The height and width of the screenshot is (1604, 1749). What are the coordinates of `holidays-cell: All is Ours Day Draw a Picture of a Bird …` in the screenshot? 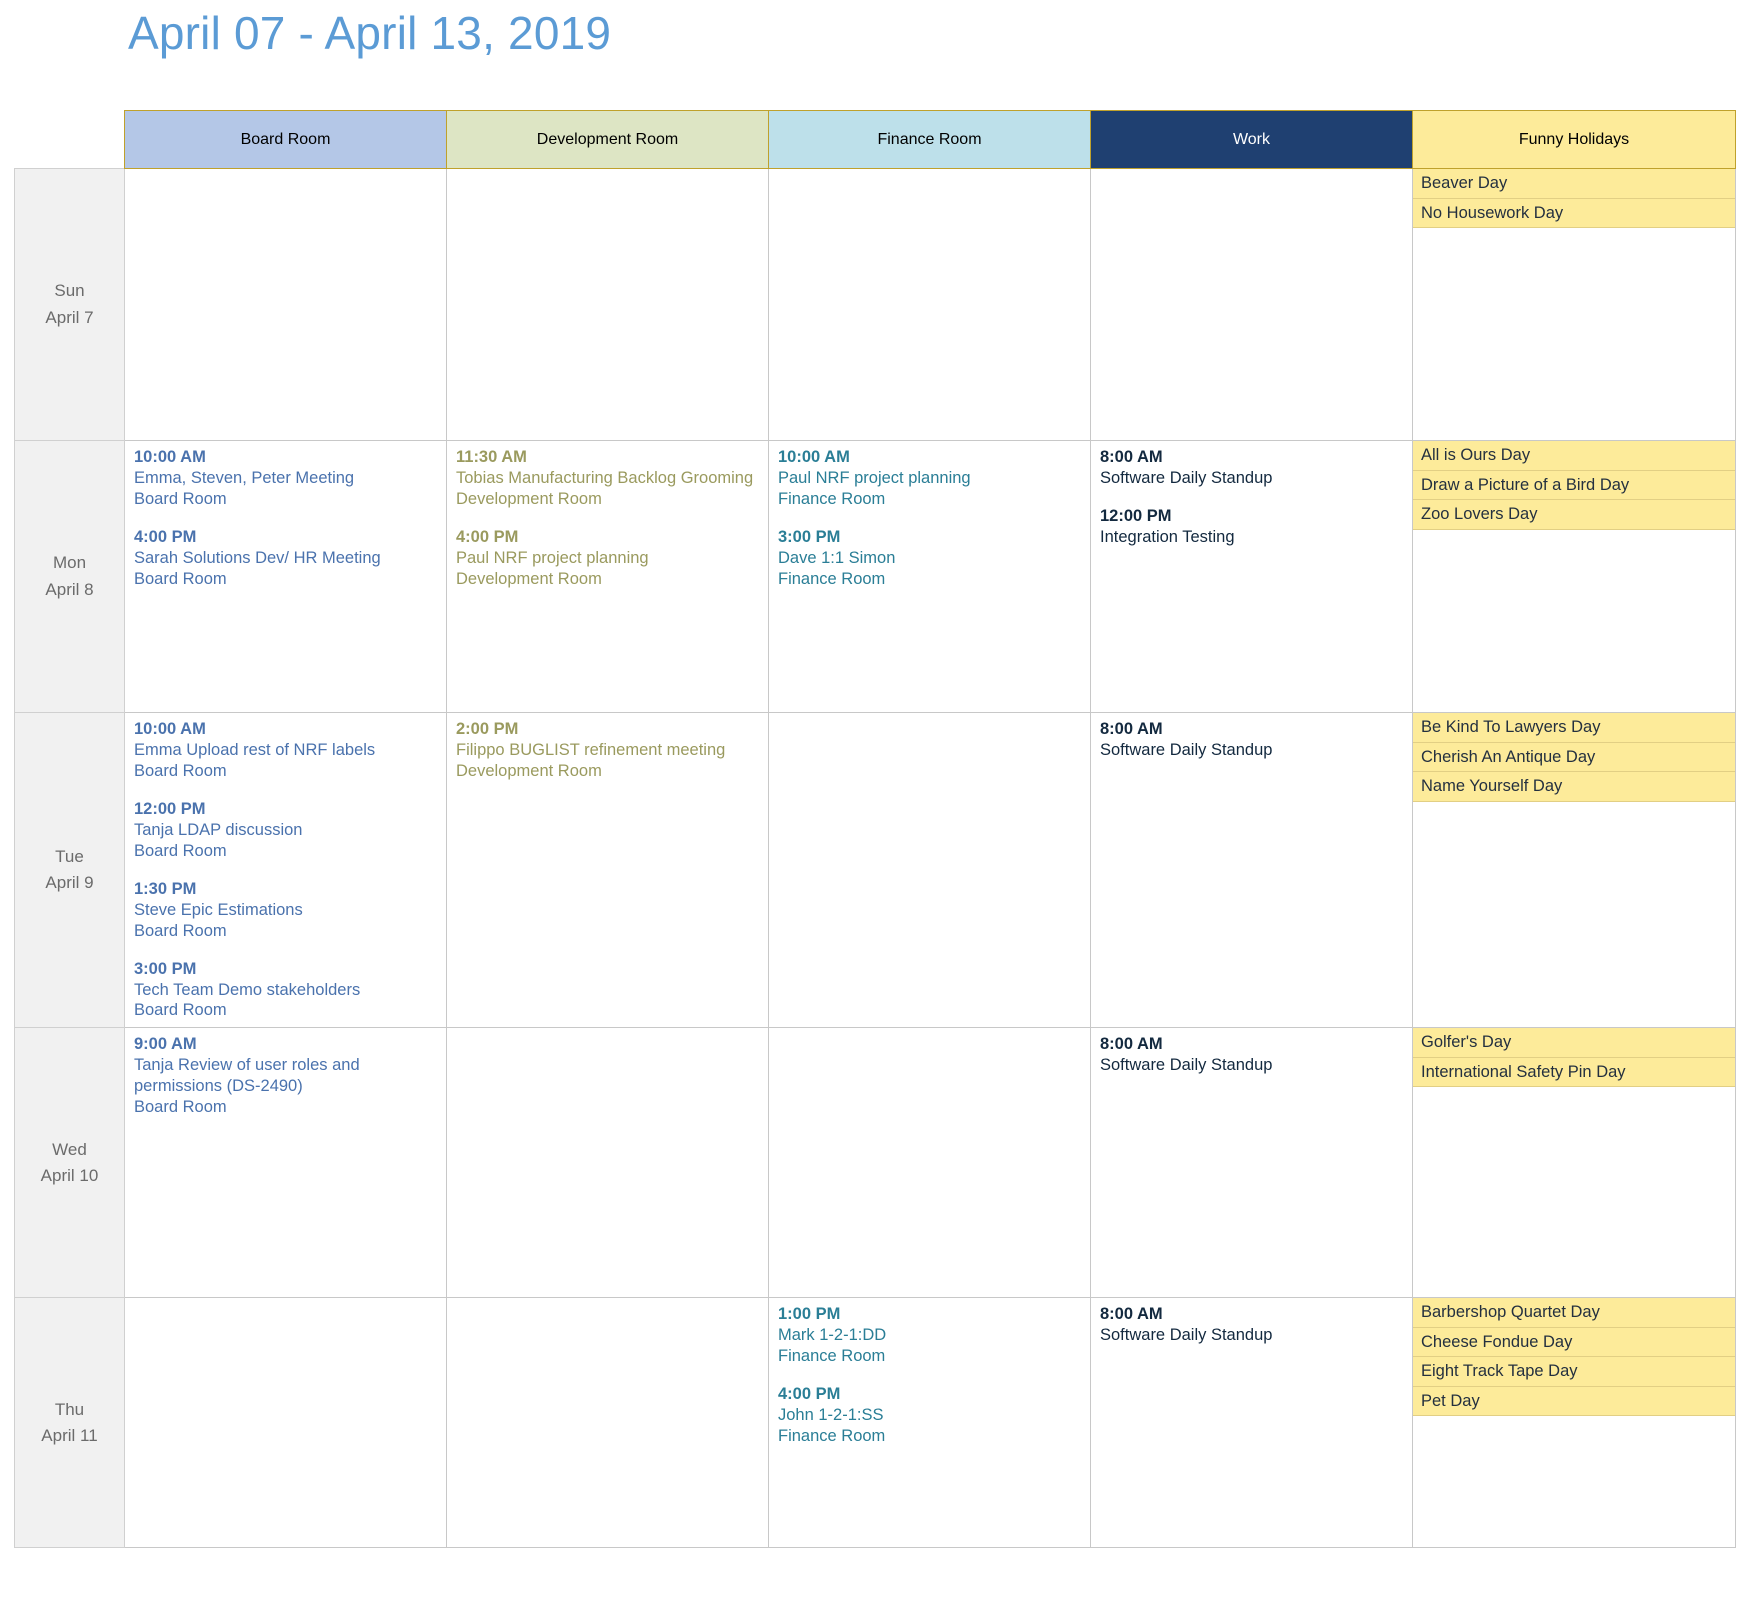 It's located at (1574, 576).